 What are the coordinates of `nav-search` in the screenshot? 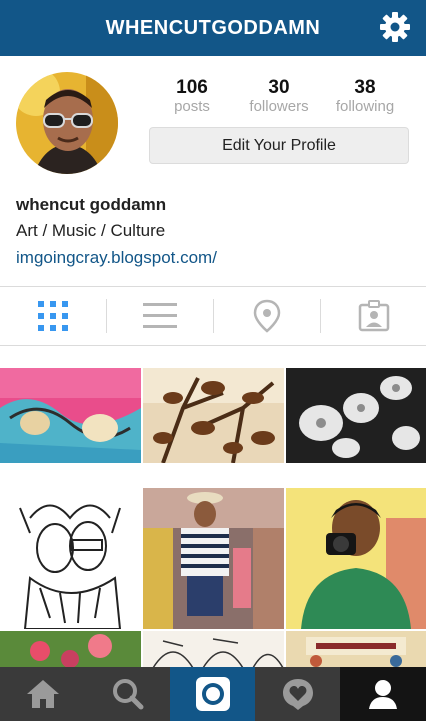 It's located at (127, 694).